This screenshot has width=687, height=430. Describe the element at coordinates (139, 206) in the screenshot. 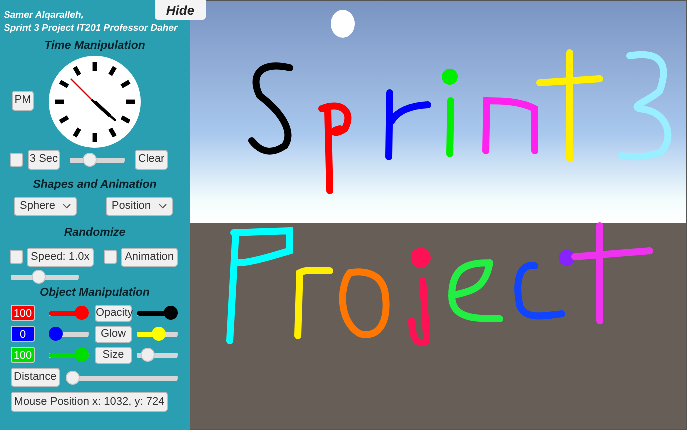

I see `dropdown: Position` at that location.